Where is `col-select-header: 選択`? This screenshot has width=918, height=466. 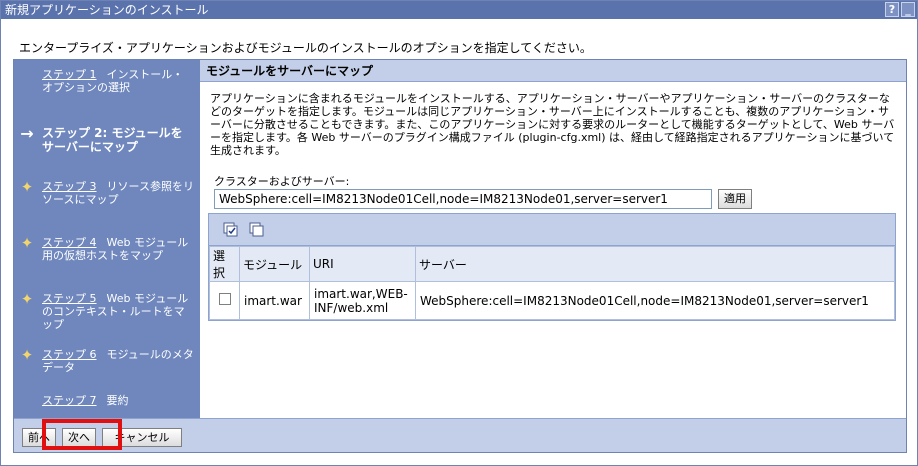 col-select-header: 選択 is located at coordinates (224, 264).